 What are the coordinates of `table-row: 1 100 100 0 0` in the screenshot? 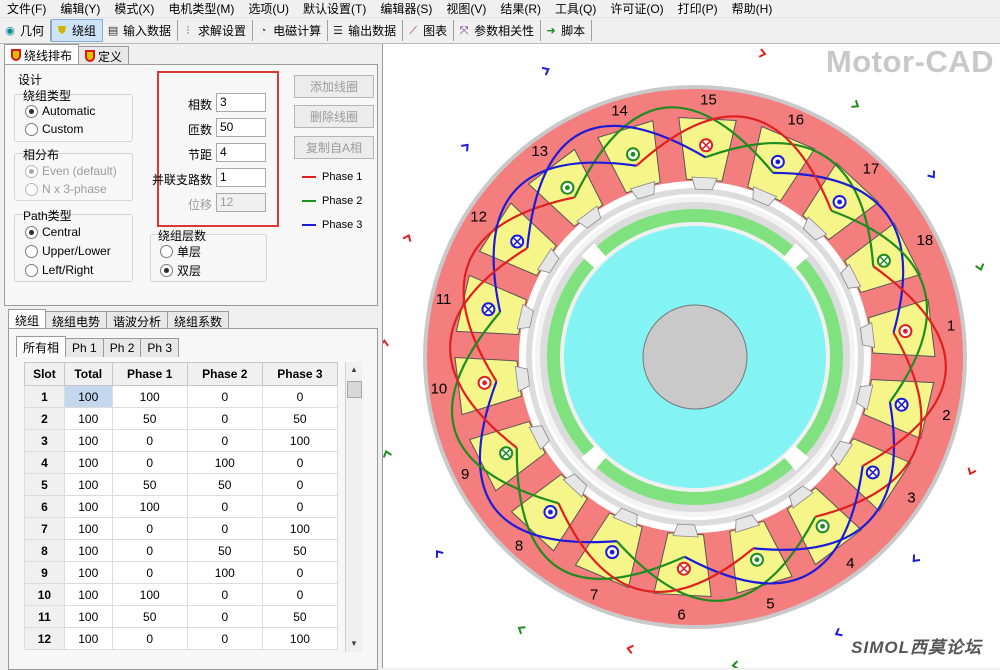 It's located at (181, 396).